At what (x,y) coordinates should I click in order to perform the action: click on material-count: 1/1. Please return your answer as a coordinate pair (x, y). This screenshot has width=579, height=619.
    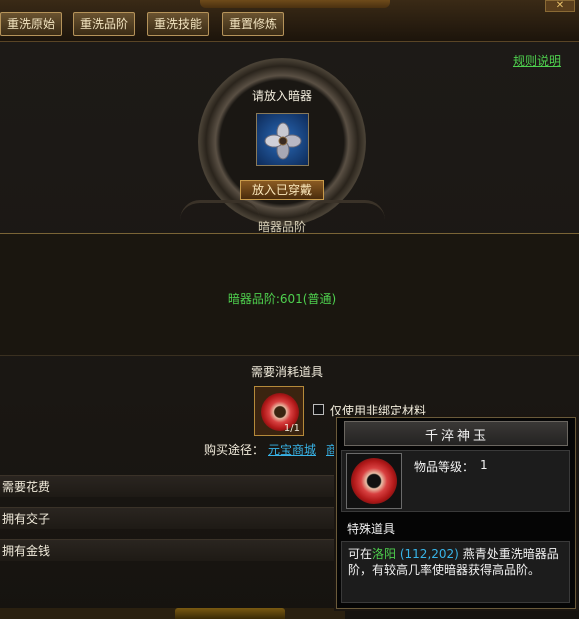
    Looking at the image, I should click on (291, 428).